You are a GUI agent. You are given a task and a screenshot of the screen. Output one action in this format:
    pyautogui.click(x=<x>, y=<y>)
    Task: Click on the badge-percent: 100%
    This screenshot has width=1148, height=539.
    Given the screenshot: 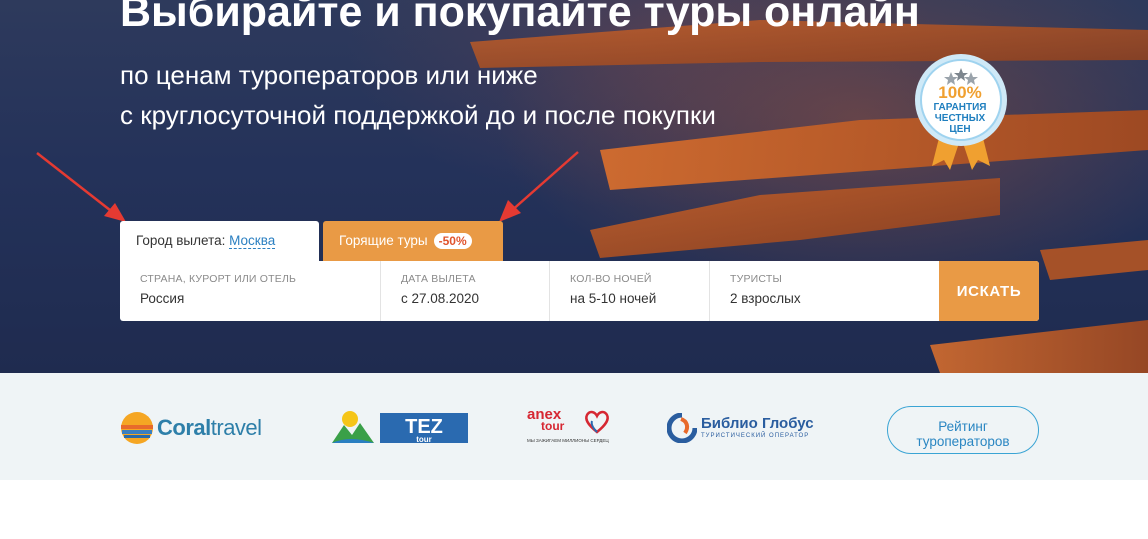 What is the action you would take?
    pyautogui.click(x=960, y=92)
    